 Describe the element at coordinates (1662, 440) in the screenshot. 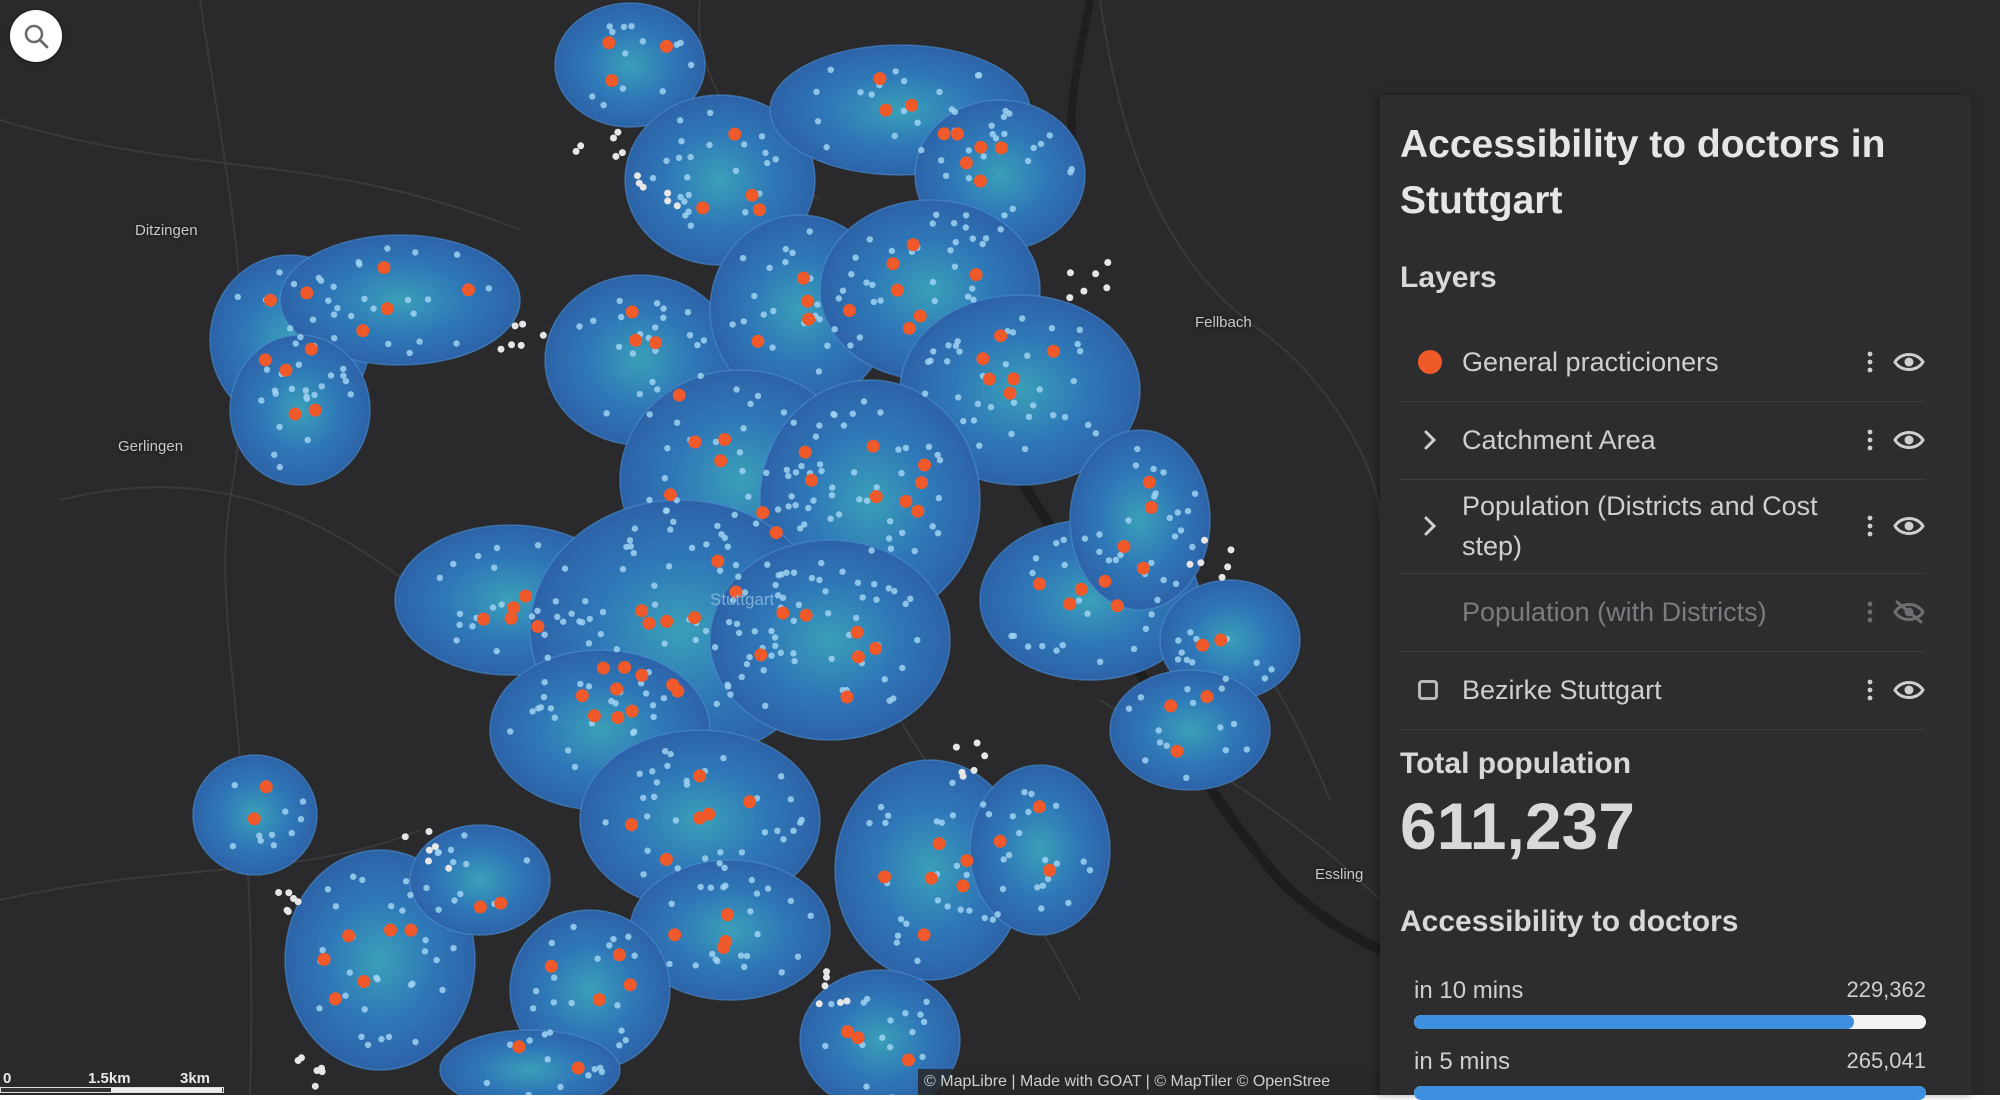

I see `layer-row-catchment-area: Catchment Area` at that location.